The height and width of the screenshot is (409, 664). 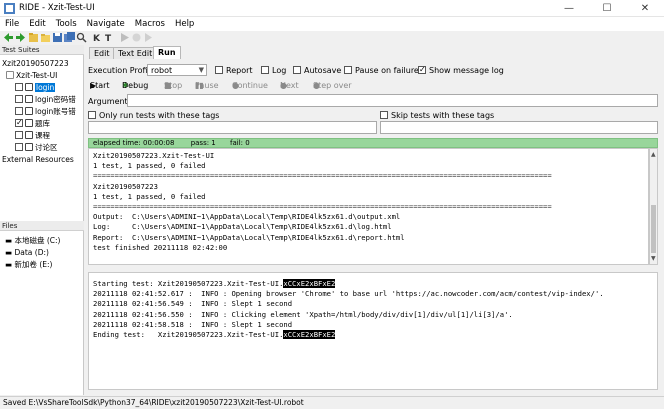 I want to click on tree-item-course: 课程, so click(x=32, y=135).